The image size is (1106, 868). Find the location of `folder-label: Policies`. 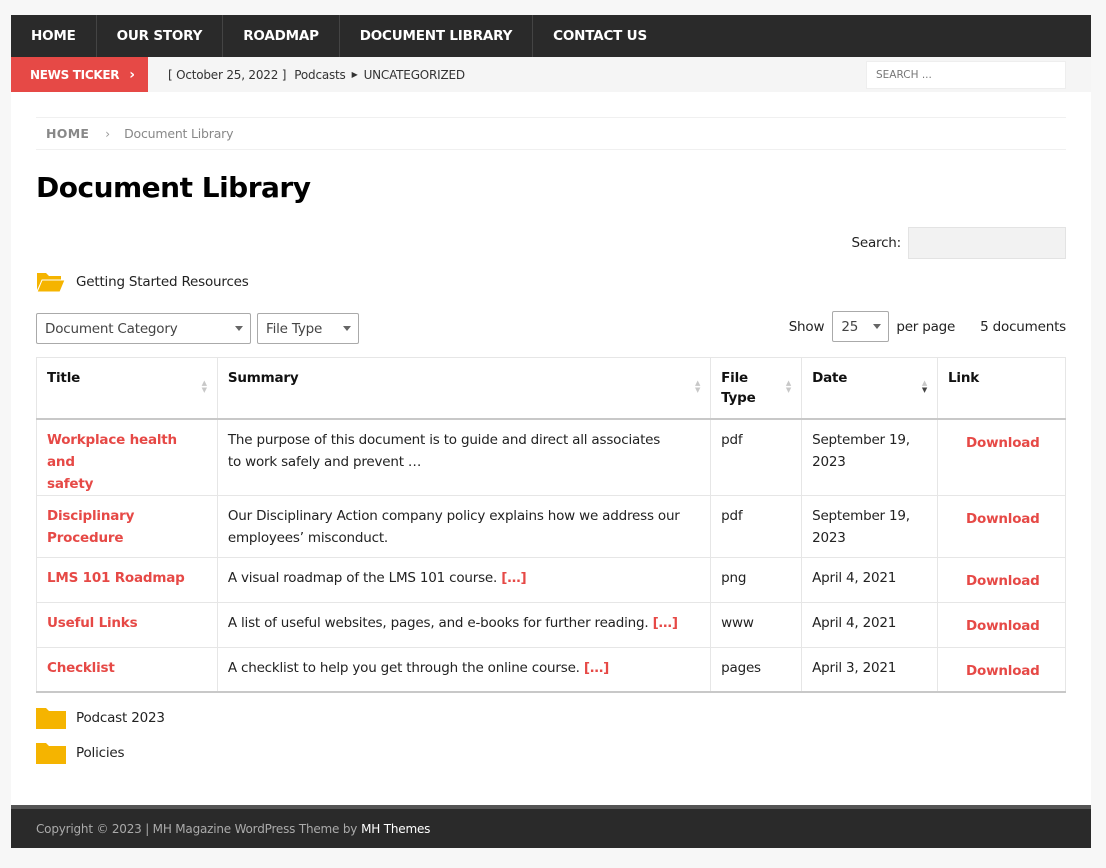

folder-label: Policies is located at coordinates (100, 753).